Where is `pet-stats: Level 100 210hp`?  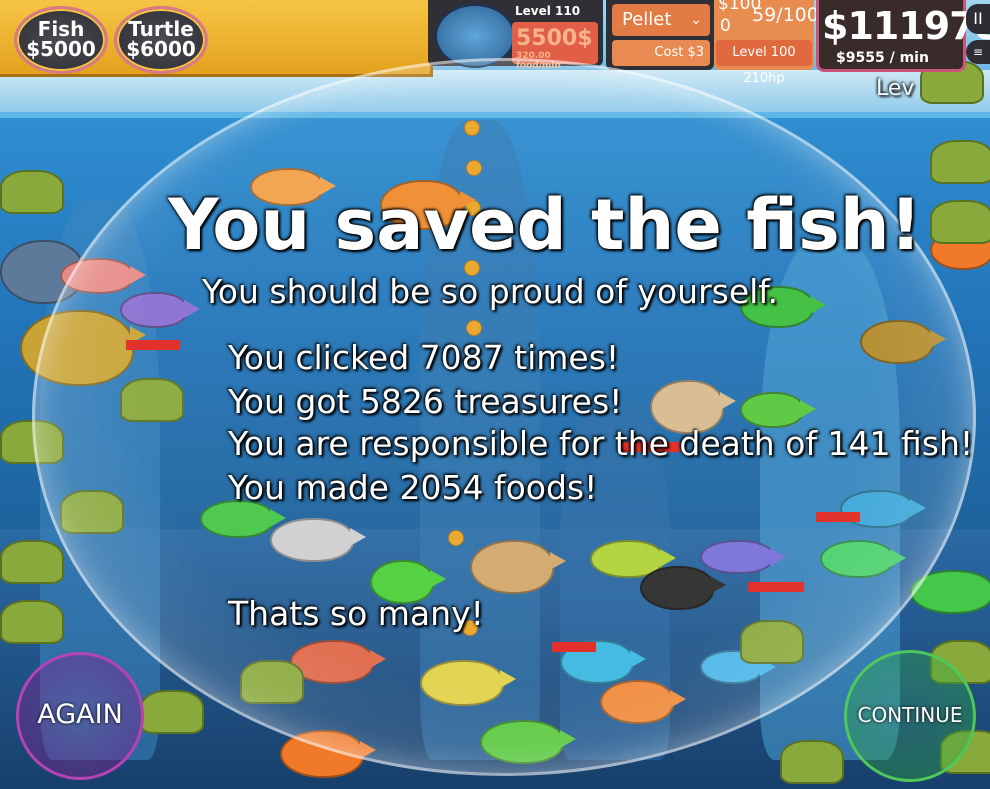 pet-stats: Level 100 210hp is located at coordinates (764, 63).